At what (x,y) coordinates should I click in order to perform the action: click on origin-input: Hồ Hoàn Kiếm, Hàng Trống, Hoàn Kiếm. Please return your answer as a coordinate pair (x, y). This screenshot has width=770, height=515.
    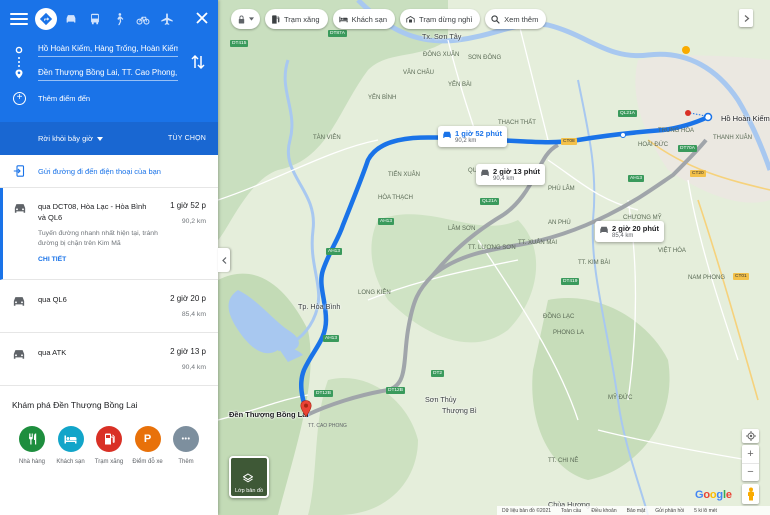
    Looking at the image, I should click on (108, 50).